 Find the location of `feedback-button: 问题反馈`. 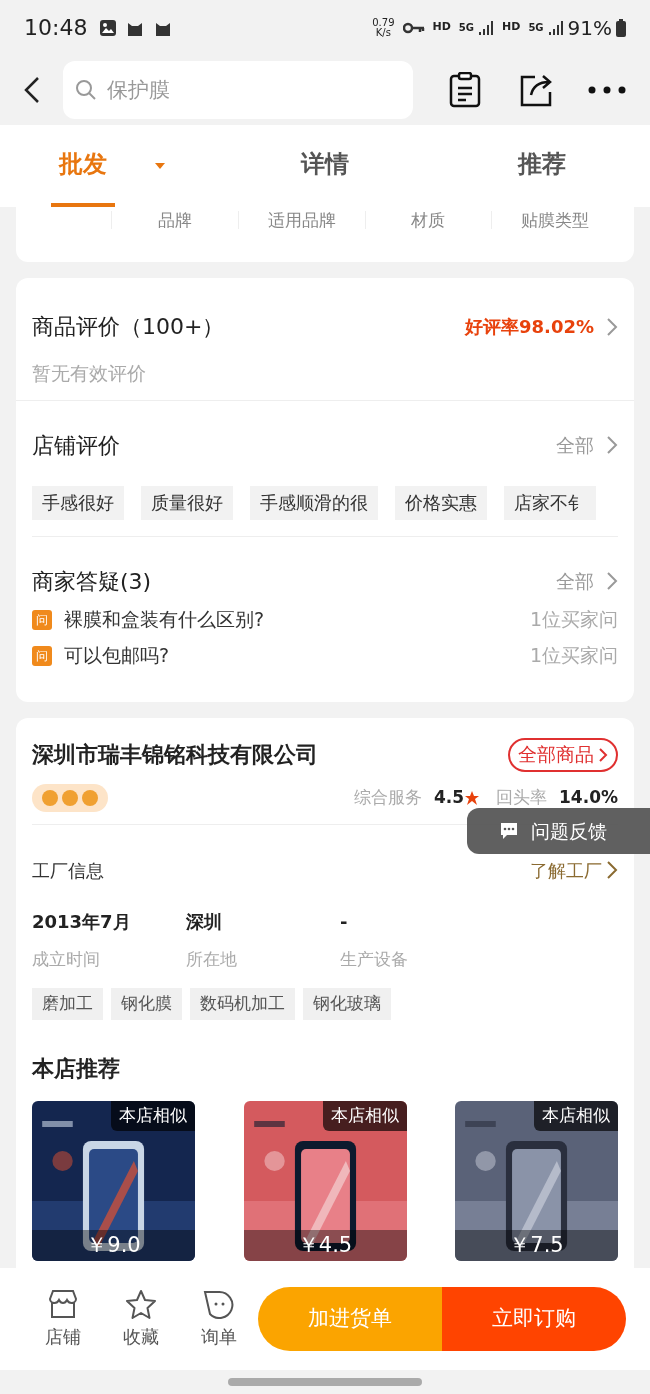

feedback-button: 问题反馈 is located at coordinates (558, 831).